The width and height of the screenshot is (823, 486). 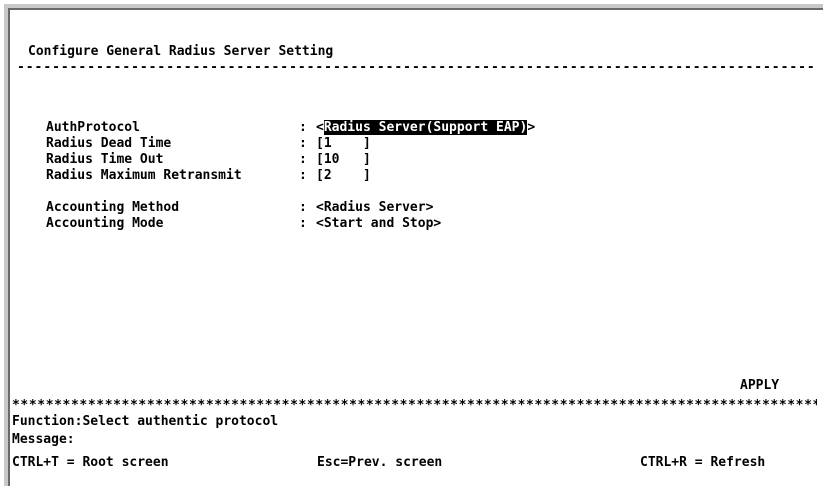 I want to click on radius-dead-time-label: Radius Dead Time, so click(x=109, y=143).